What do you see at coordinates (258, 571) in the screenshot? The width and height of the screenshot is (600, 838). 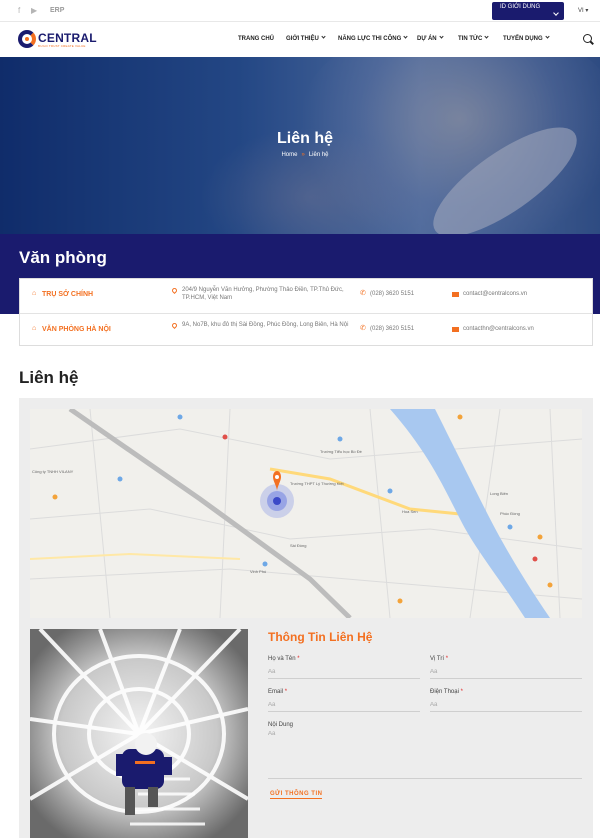 I see `map-label: Vinh Phú` at bounding box center [258, 571].